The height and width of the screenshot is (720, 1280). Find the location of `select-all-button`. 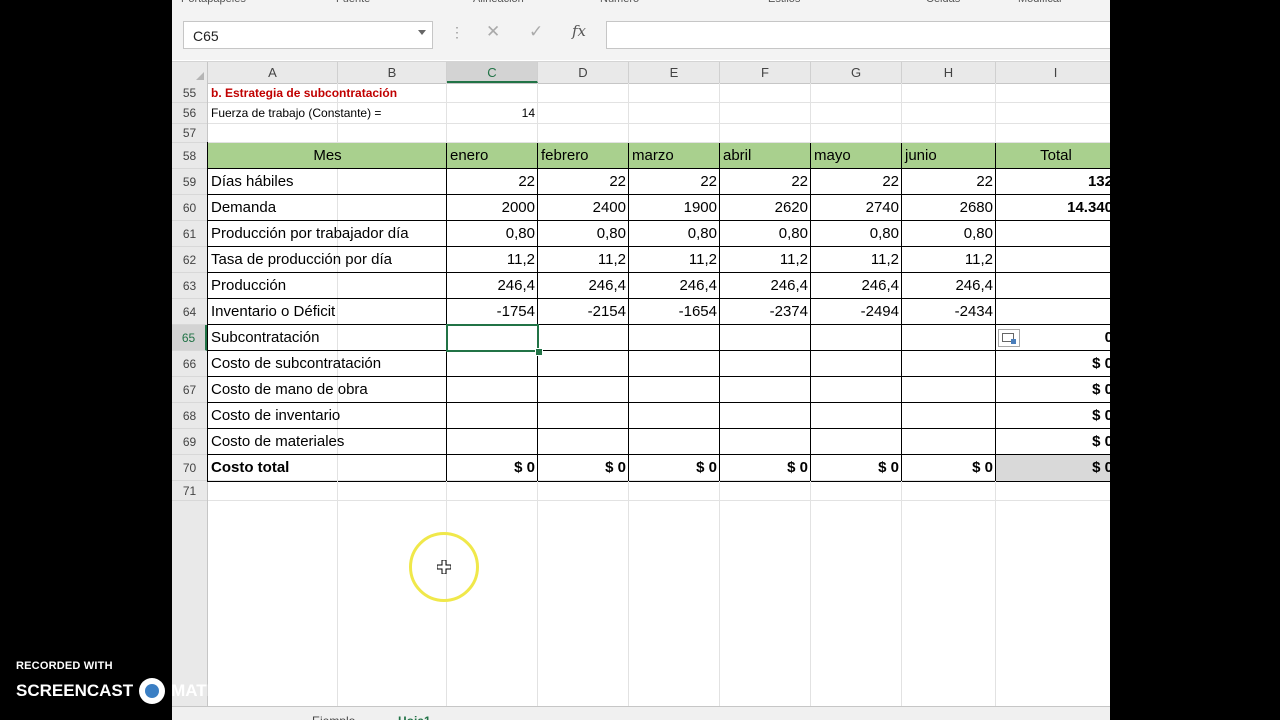

select-all-button is located at coordinates (190, 72).